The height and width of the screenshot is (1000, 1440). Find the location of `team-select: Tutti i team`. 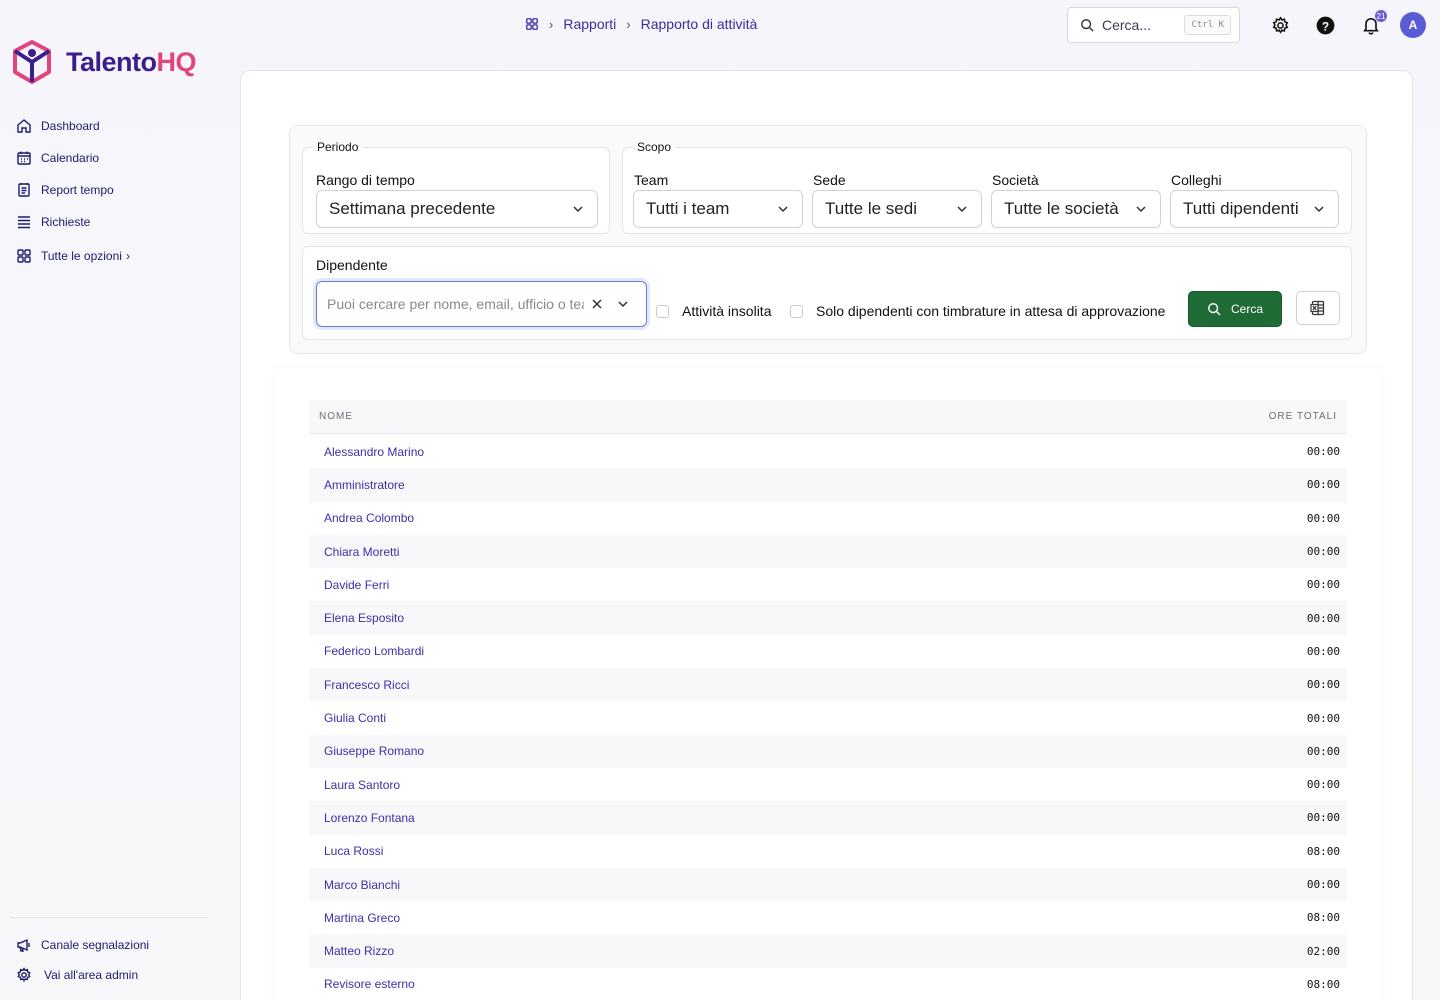

team-select: Tutti i team is located at coordinates (718, 209).